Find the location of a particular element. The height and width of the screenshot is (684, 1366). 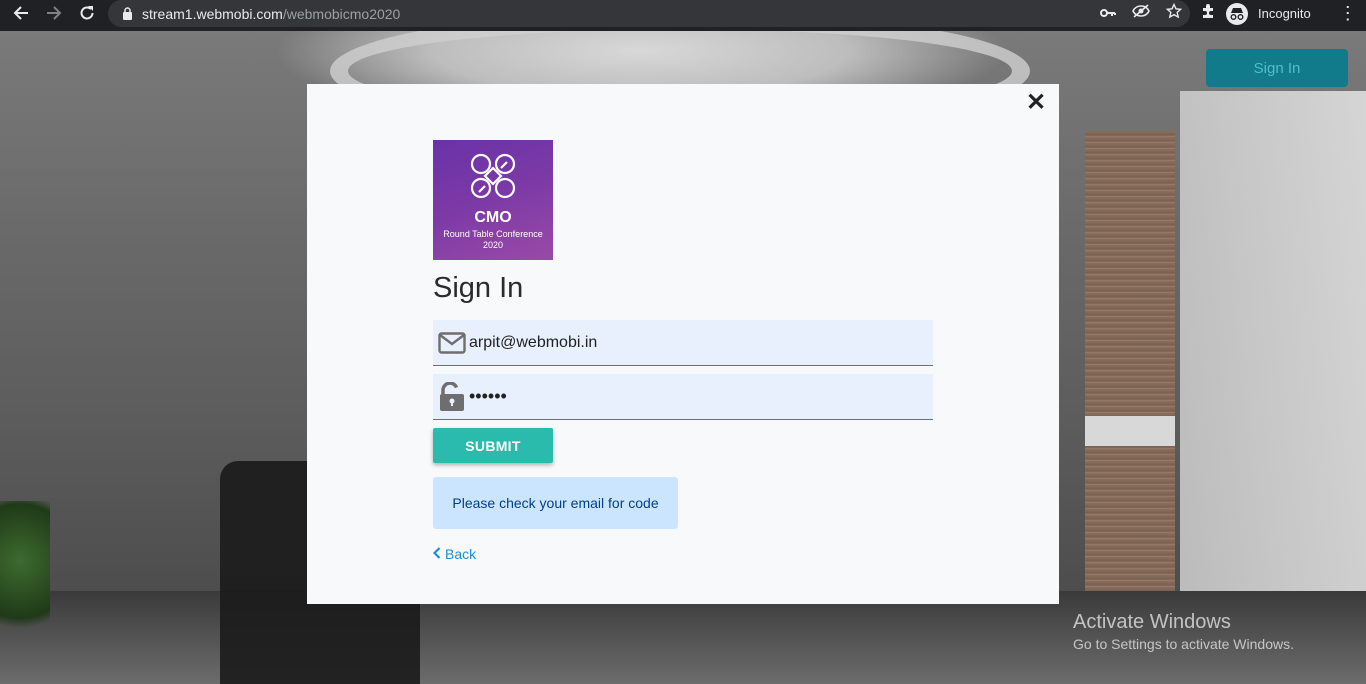

watermark-subtitle: Go to Settings to activate Windows. is located at coordinates (1183, 644).